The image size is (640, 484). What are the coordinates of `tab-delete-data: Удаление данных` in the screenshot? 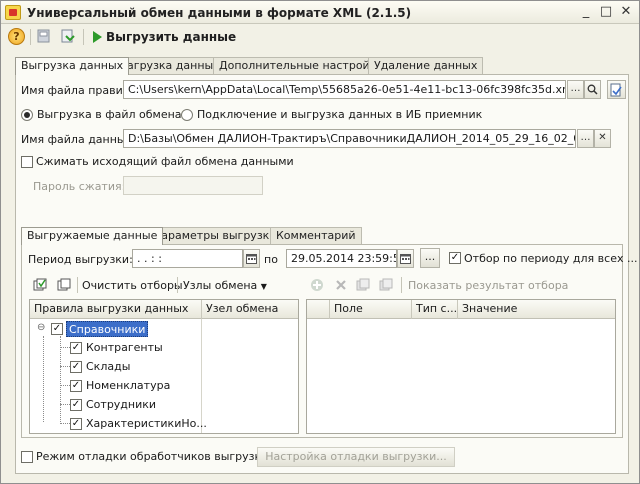 It's located at (426, 65).